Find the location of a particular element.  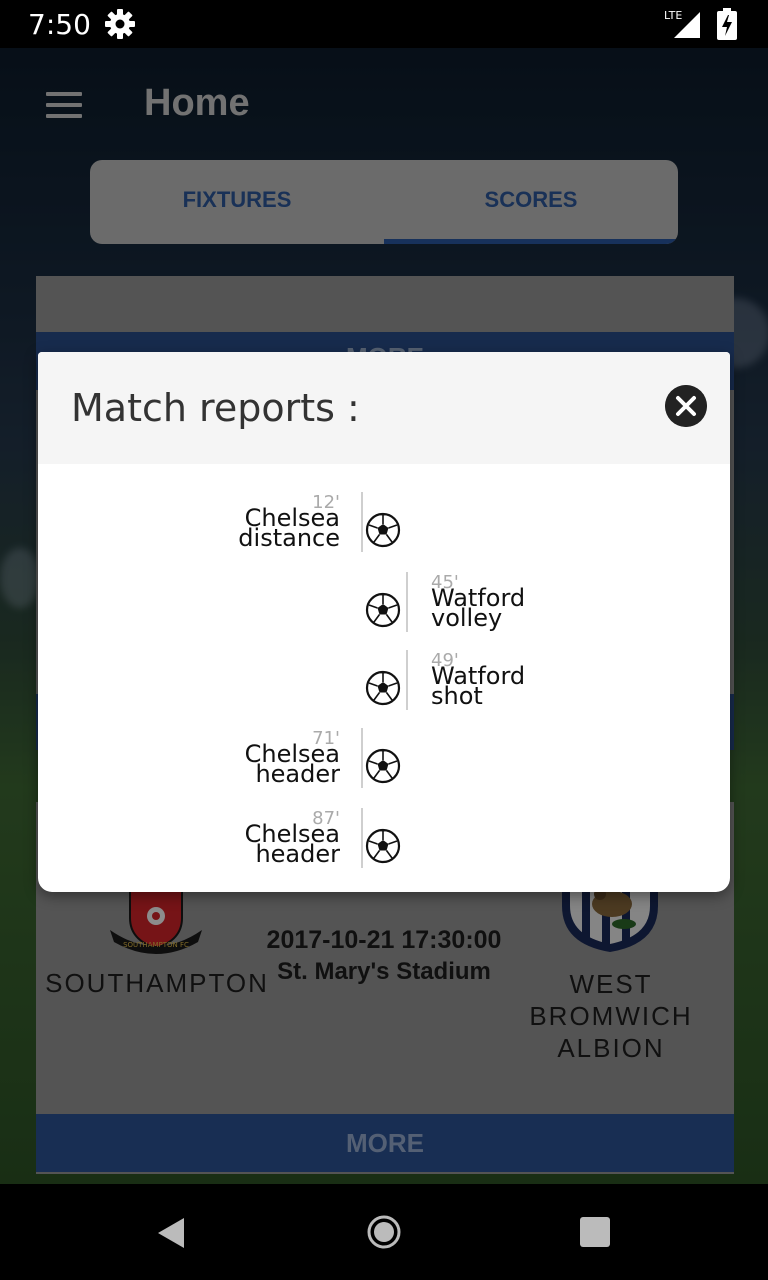

goal-event: 87' Chelsea header is located at coordinates (384, 840).